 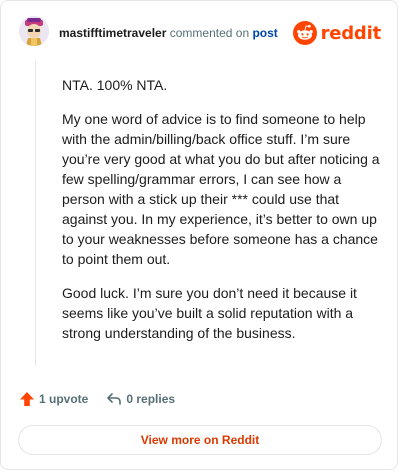 I want to click on thread-line, so click(x=35, y=213).